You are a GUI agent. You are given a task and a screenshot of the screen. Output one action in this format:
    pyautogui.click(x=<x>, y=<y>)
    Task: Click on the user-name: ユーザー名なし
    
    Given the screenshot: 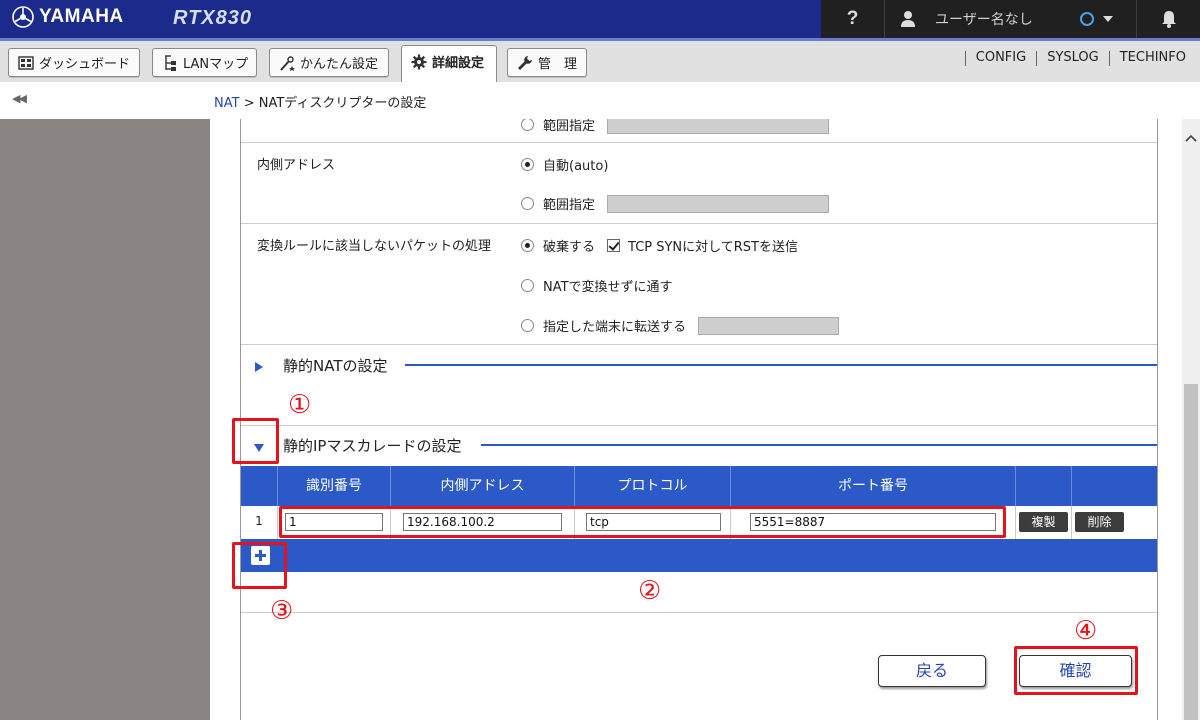 What is the action you would take?
    pyautogui.click(x=984, y=20)
    